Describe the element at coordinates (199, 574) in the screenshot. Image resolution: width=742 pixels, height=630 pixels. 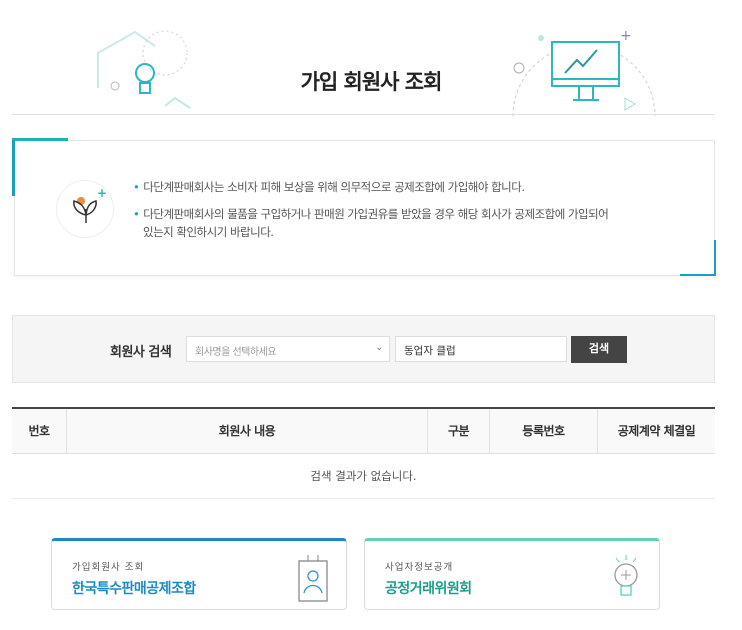
I see `card-kssoa: 가입회원사 조회 한국특수판매공제조합` at that location.